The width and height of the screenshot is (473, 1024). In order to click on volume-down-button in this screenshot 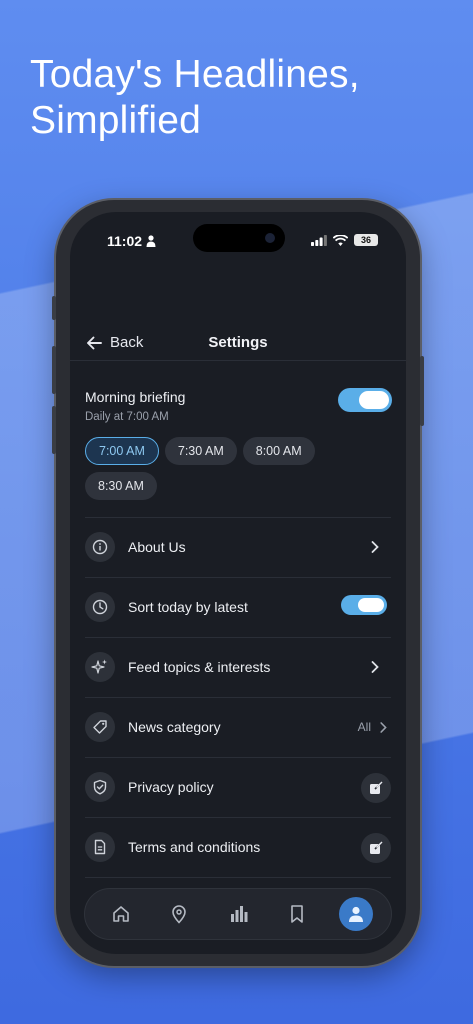, I will do `click(54, 430)`.